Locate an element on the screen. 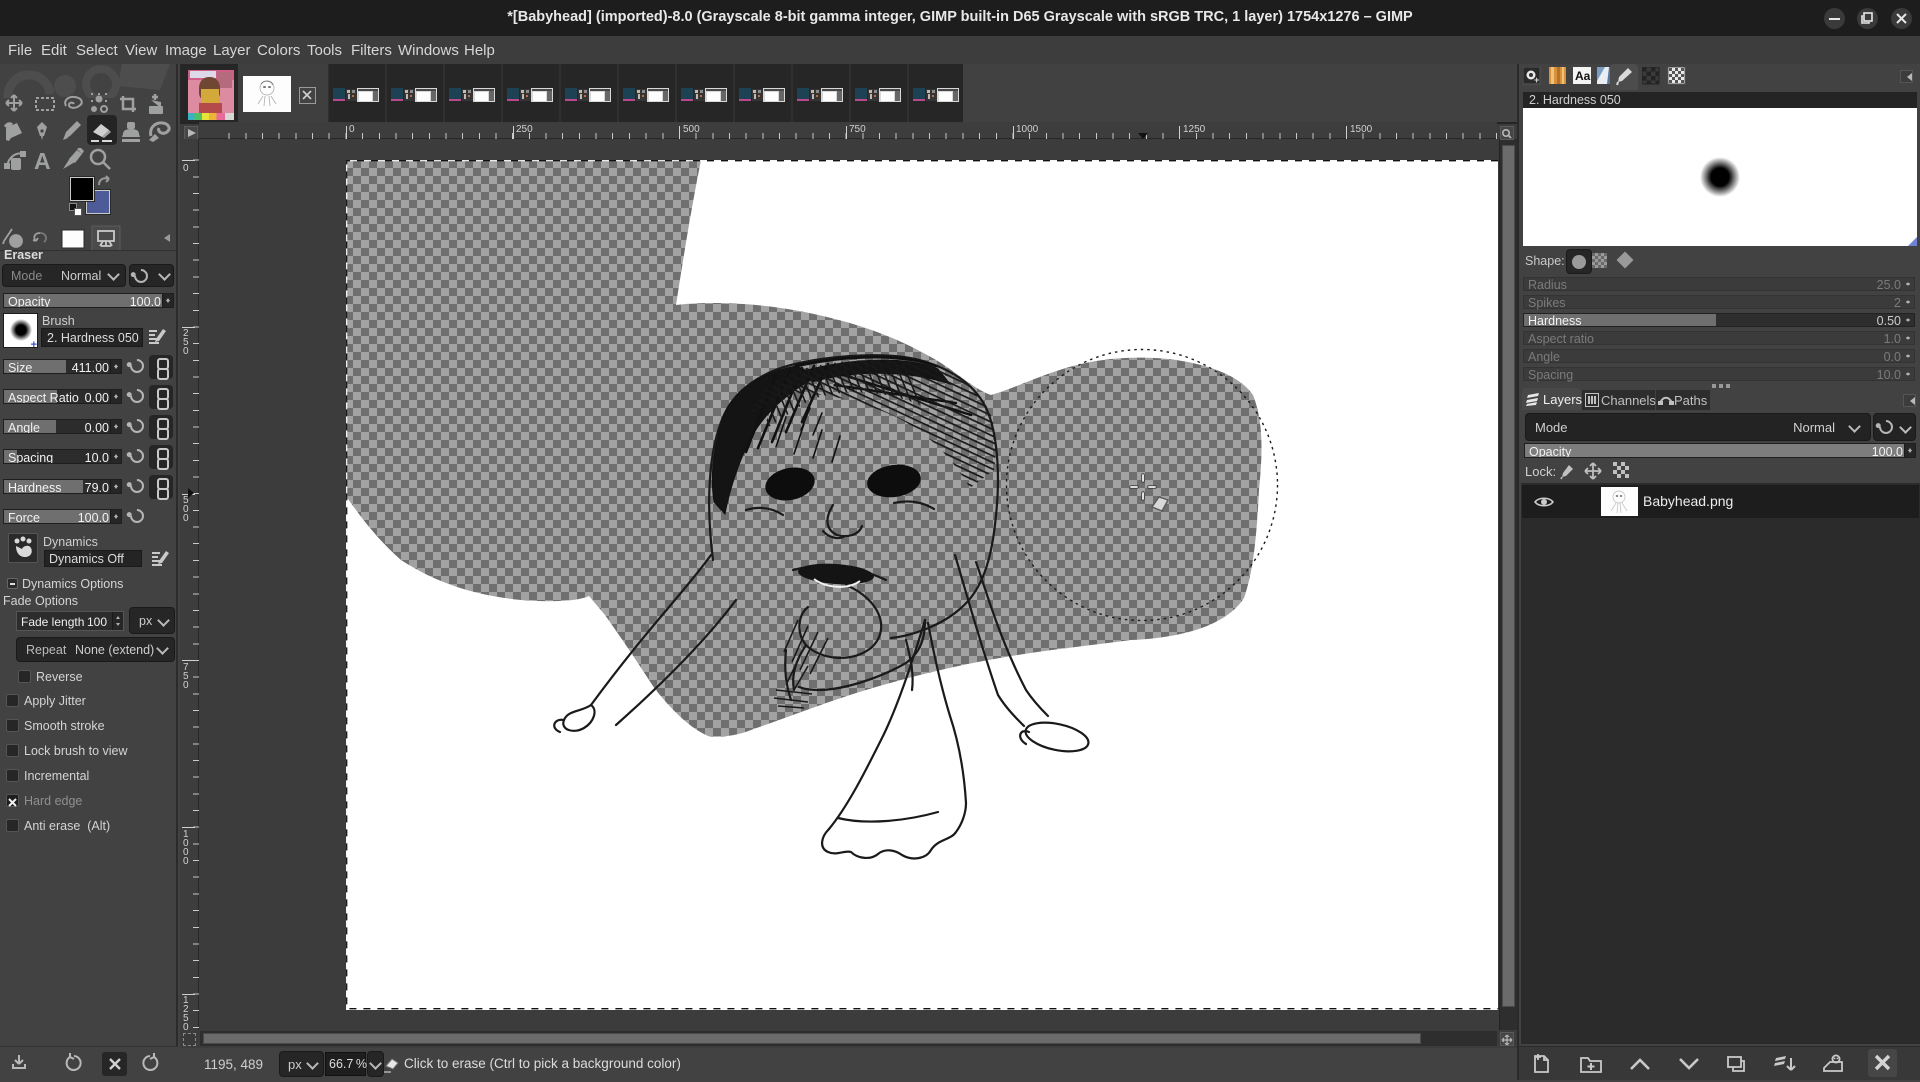 The image size is (1920, 1082). svg-text: A is located at coordinates (42, 160).